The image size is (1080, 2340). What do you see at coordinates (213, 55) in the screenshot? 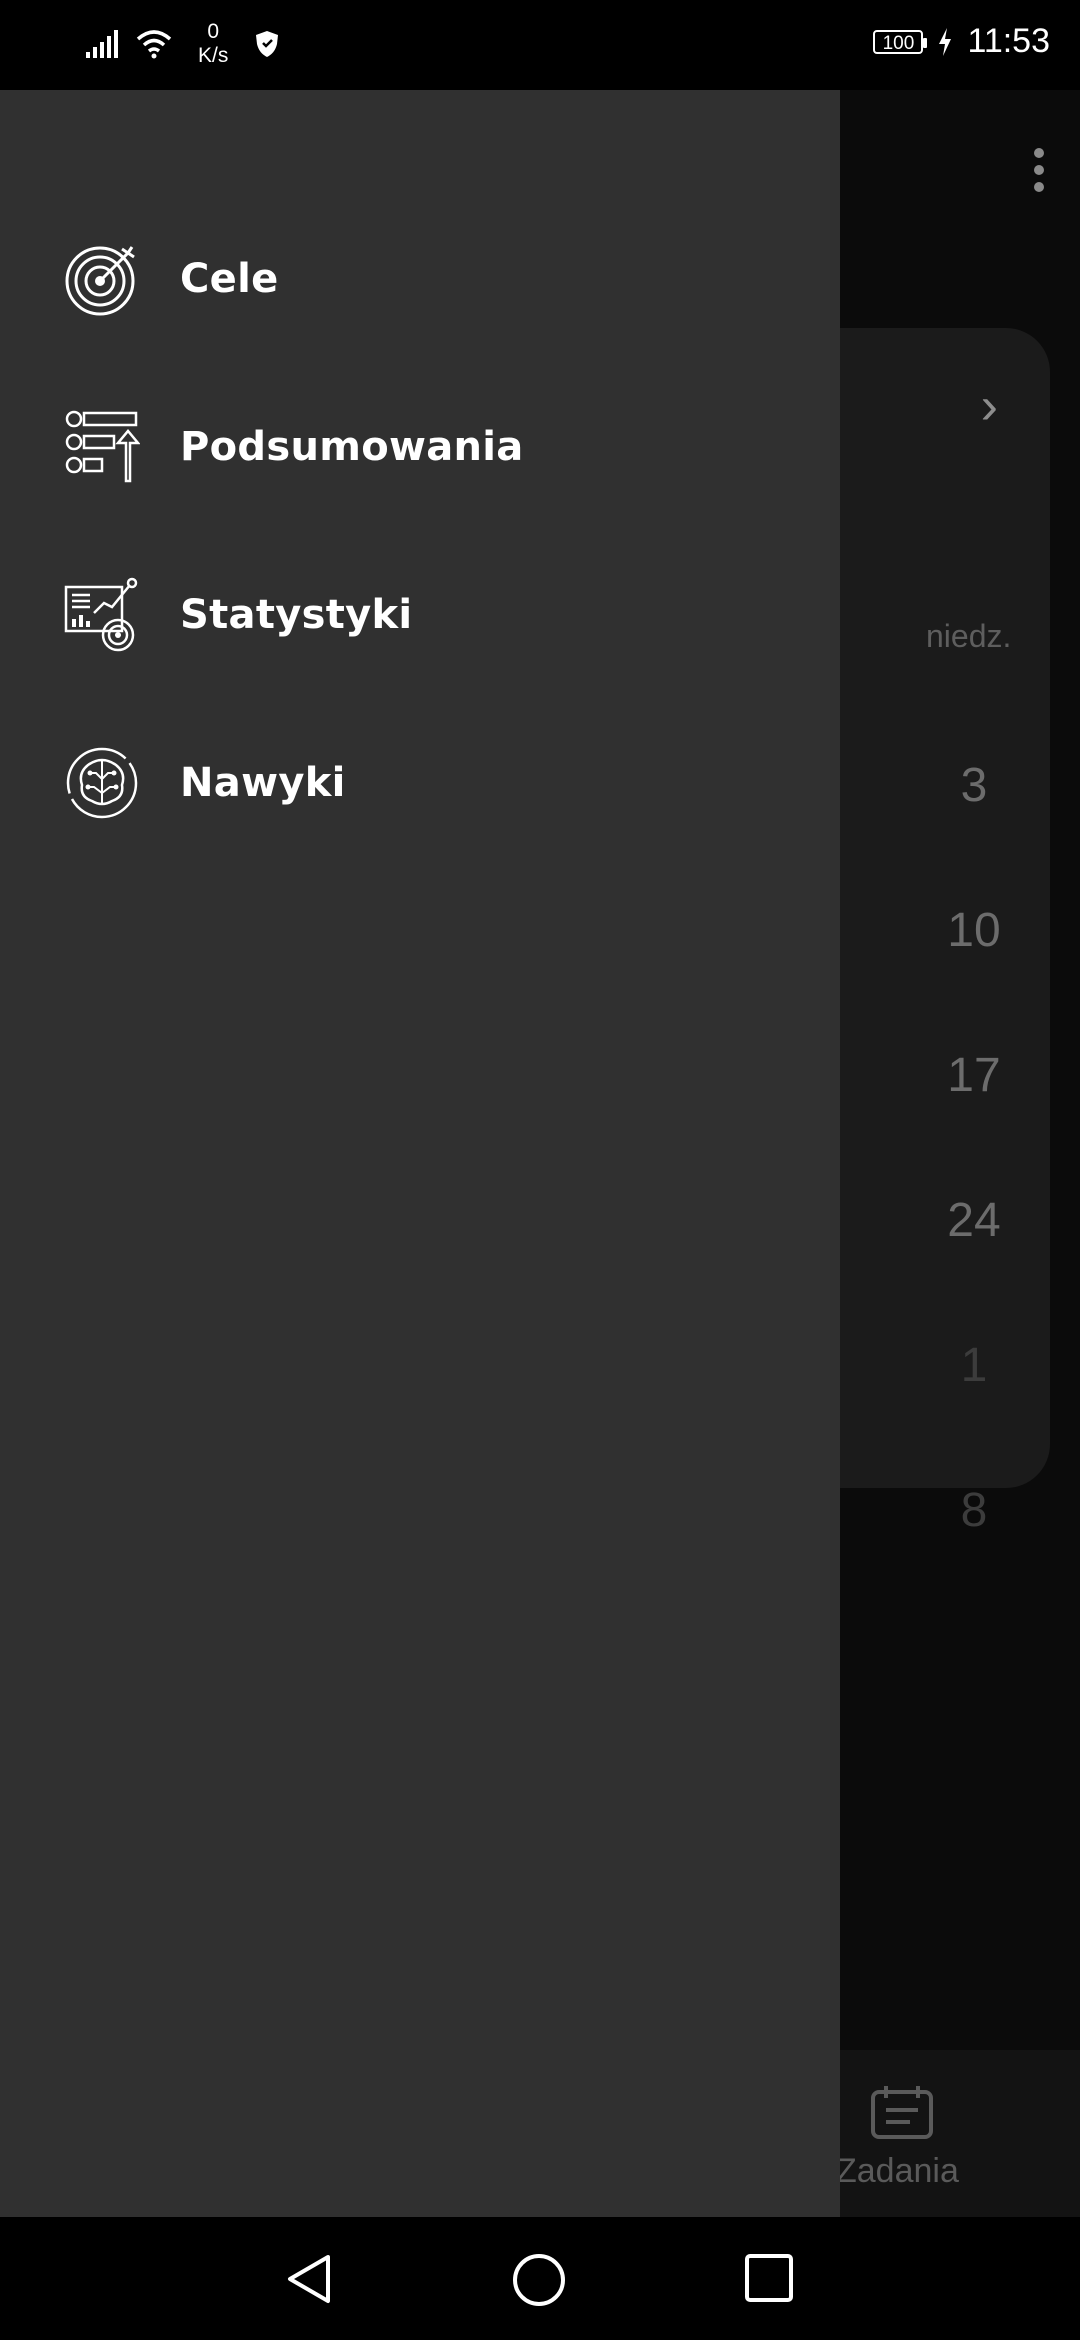
I see `speed-unit: K/s` at bounding box center [213, 55].